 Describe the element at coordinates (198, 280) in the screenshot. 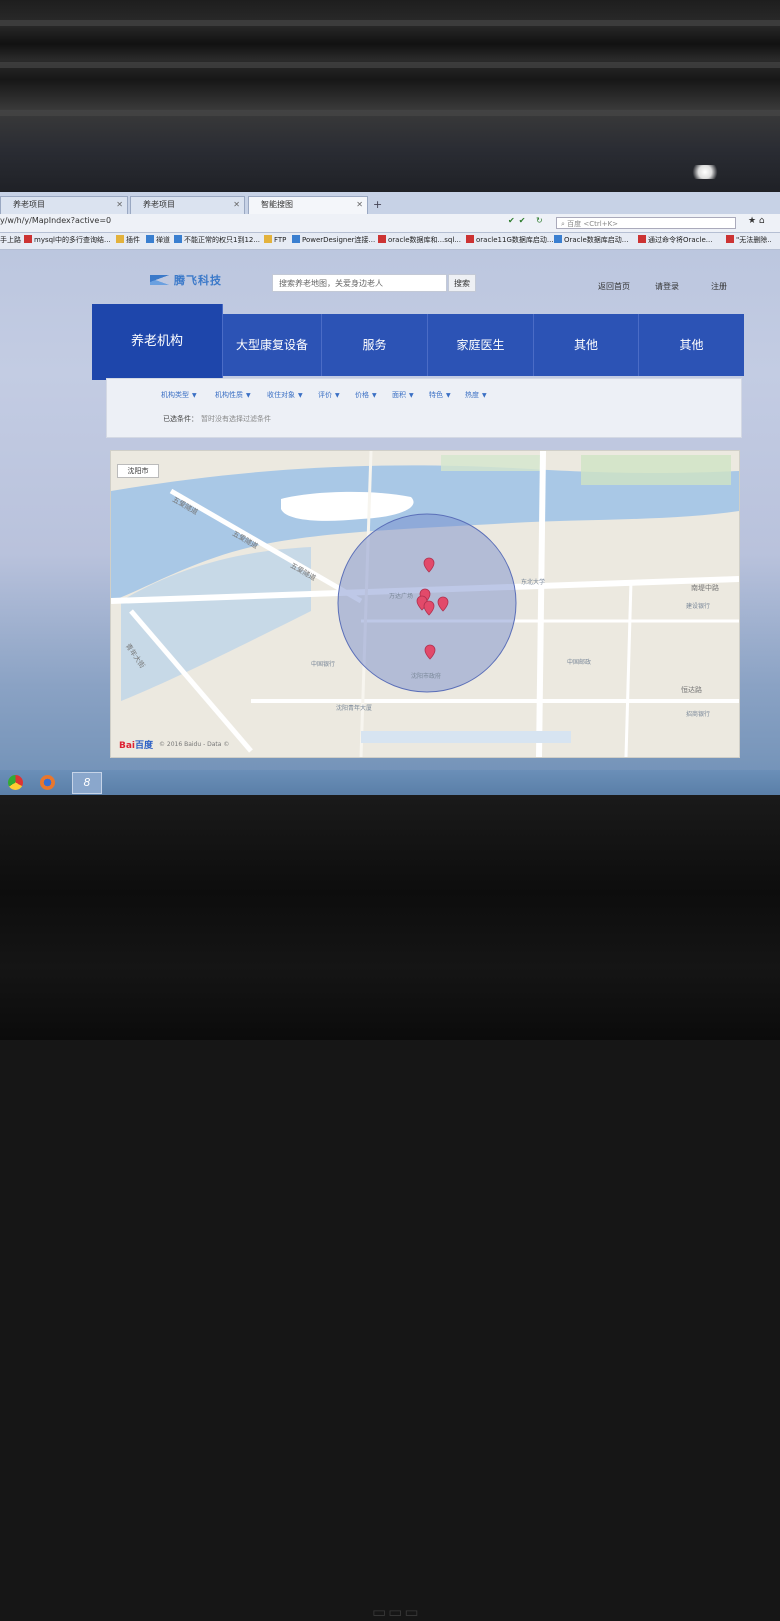

I see `logo-text: 腾飞科技` at that location.